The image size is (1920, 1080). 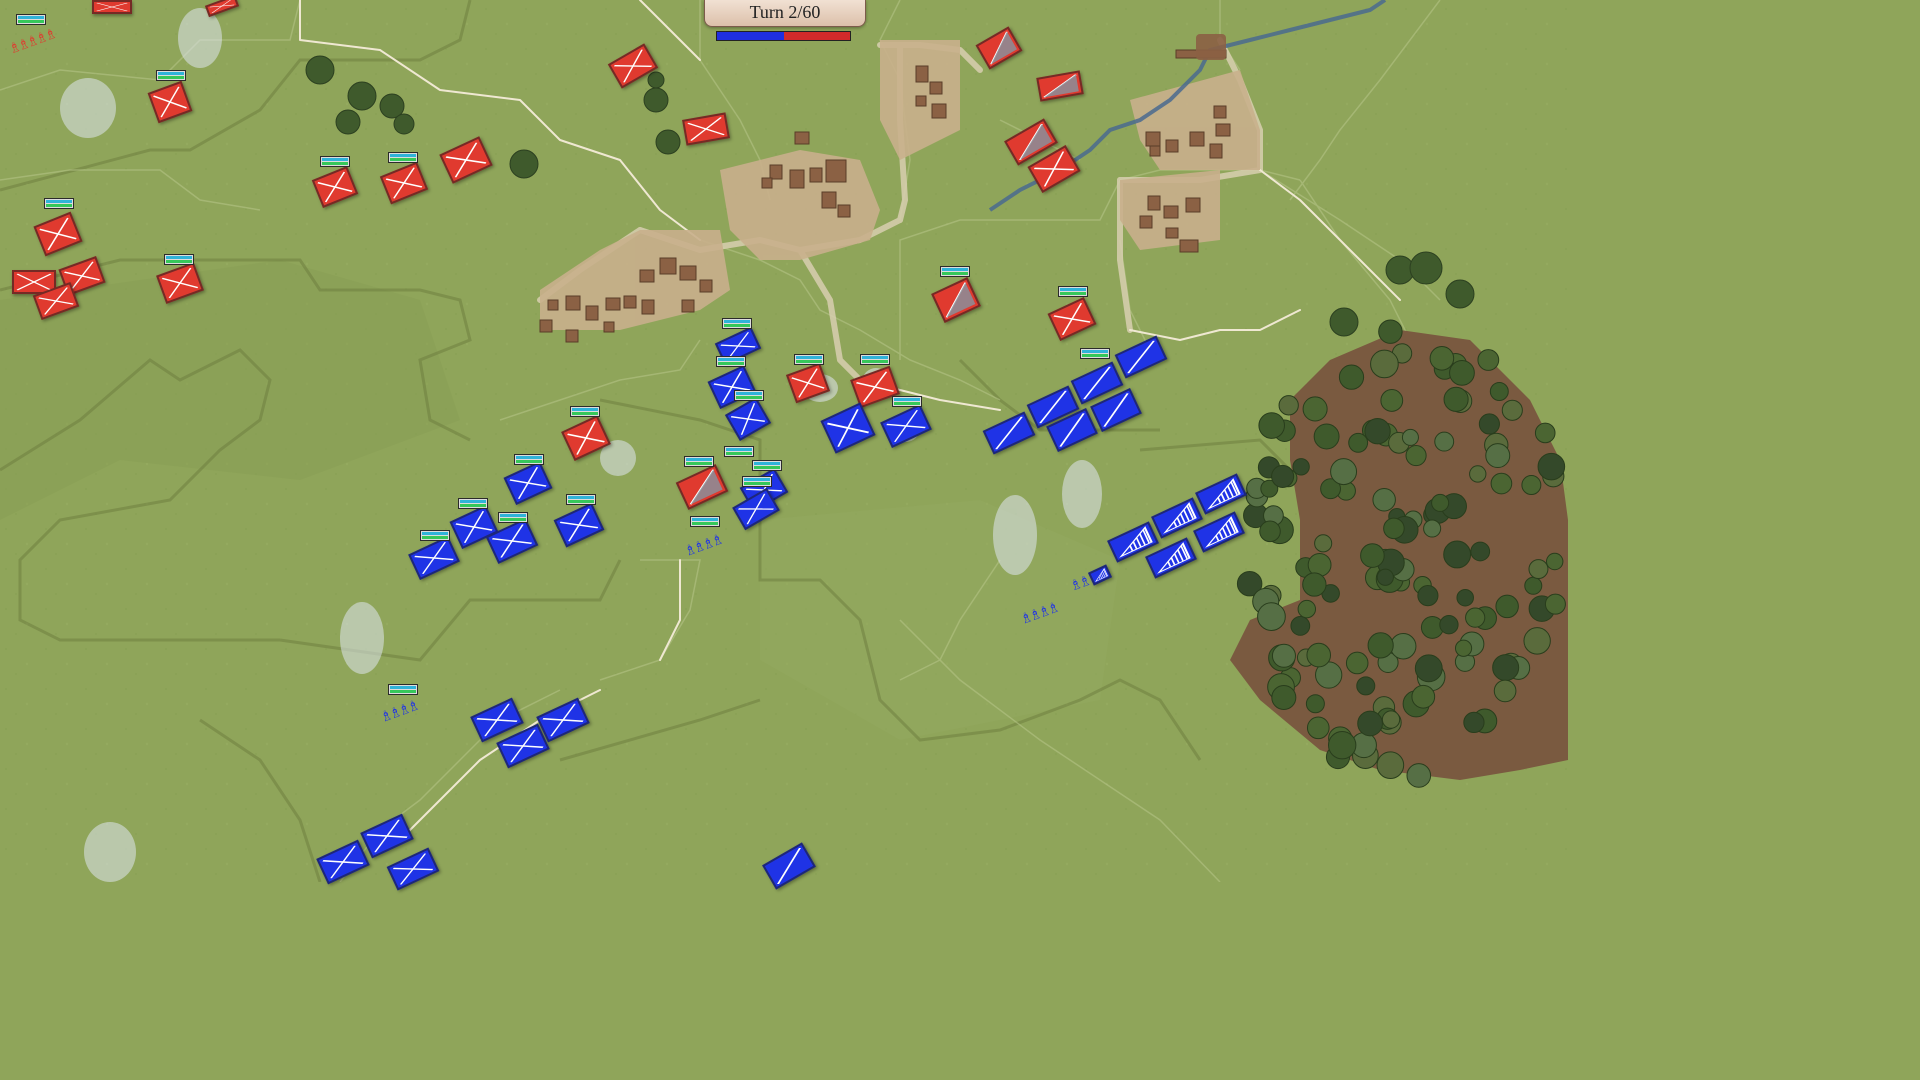 I want to click on red-inf-unit, so click(x=112, y=7).